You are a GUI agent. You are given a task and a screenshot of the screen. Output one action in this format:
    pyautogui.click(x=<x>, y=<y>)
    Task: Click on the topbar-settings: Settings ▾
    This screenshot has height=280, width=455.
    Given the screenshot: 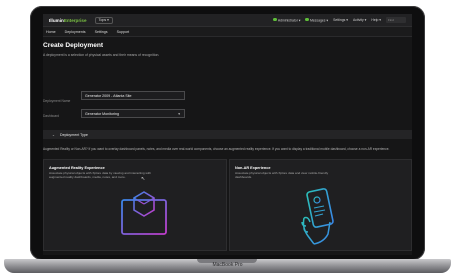 What is the action you would take?
    pyautogui.click(x=340, y=20)
    